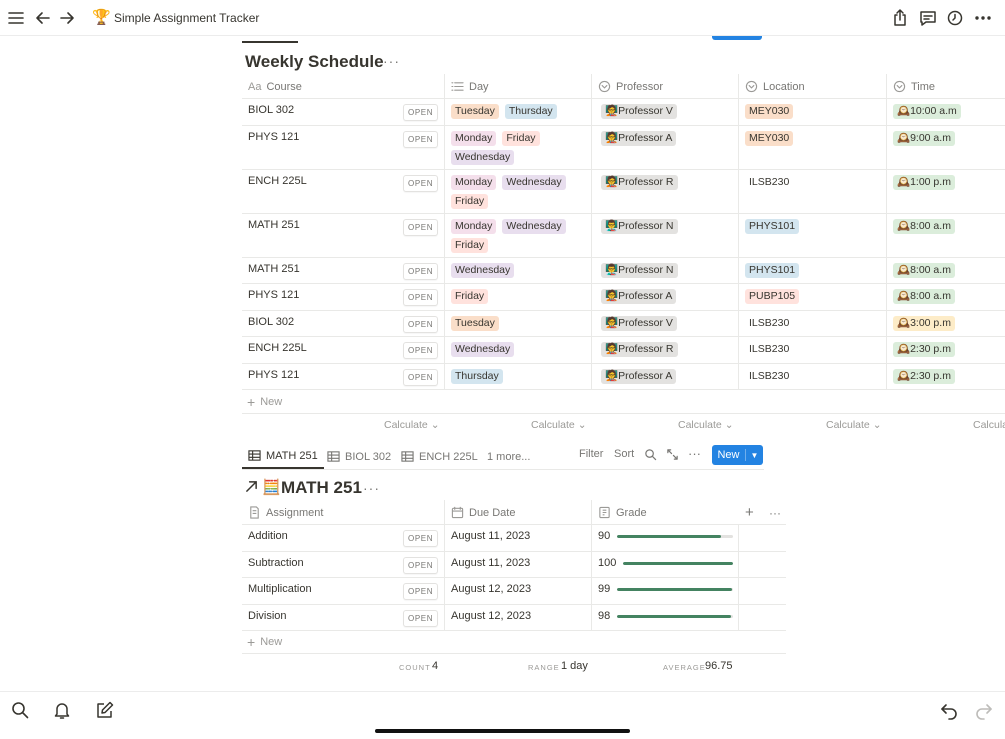  I want to click on tab-biol-302: BIOL 302, so click(359, 456).